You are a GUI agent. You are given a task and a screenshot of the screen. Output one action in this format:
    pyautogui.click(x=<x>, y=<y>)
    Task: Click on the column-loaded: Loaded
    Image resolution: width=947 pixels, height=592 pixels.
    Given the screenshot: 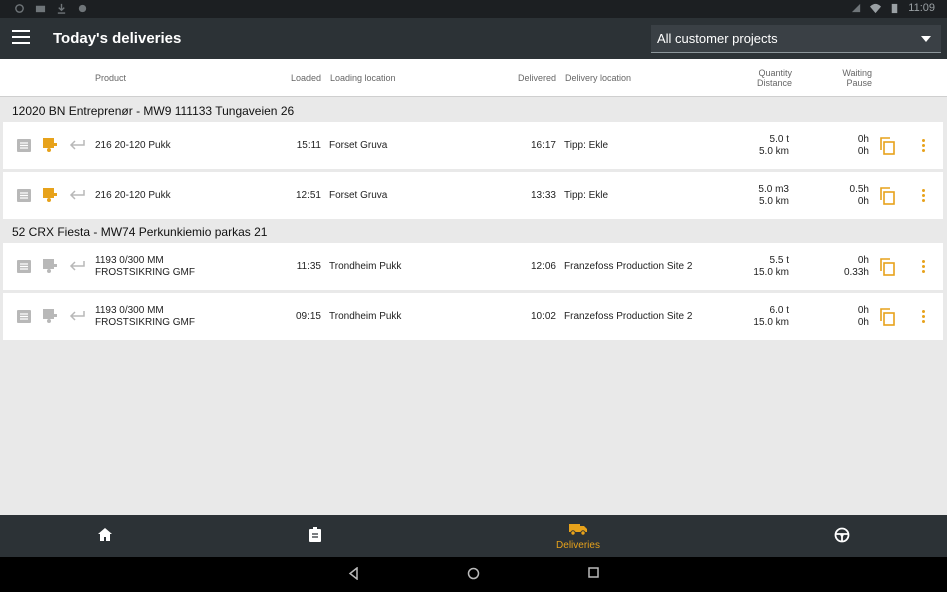 What is the action you would take?
    pyautogui.click(x=305, y=78)
    